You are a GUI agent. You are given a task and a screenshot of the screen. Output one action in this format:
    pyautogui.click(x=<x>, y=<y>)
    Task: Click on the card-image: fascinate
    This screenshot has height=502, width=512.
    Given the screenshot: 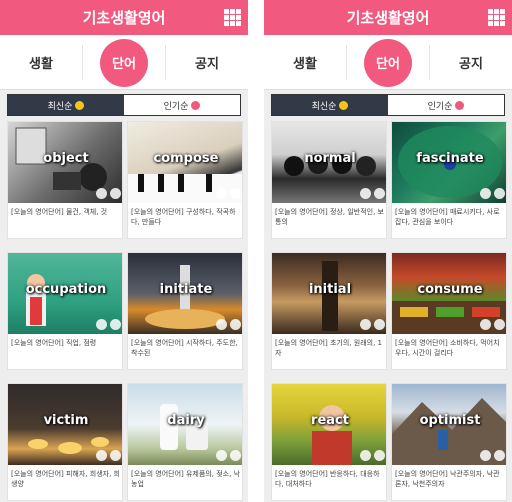 What is the action you would take?
    pyautogui.click(x=449, y=162)
    